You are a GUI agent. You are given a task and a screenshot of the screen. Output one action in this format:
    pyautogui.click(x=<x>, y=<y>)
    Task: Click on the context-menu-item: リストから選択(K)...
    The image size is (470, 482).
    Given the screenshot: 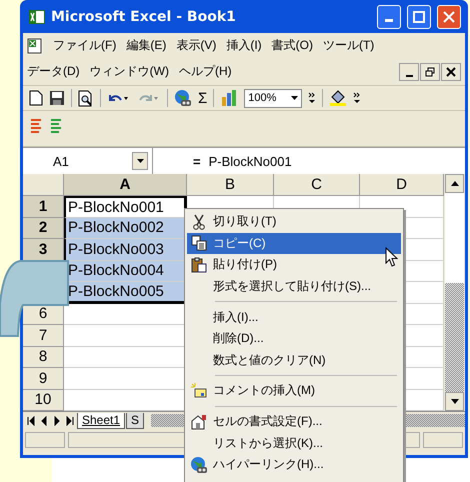 What is the action you would take?
    pyautogui.click(x=294, y=443)
    